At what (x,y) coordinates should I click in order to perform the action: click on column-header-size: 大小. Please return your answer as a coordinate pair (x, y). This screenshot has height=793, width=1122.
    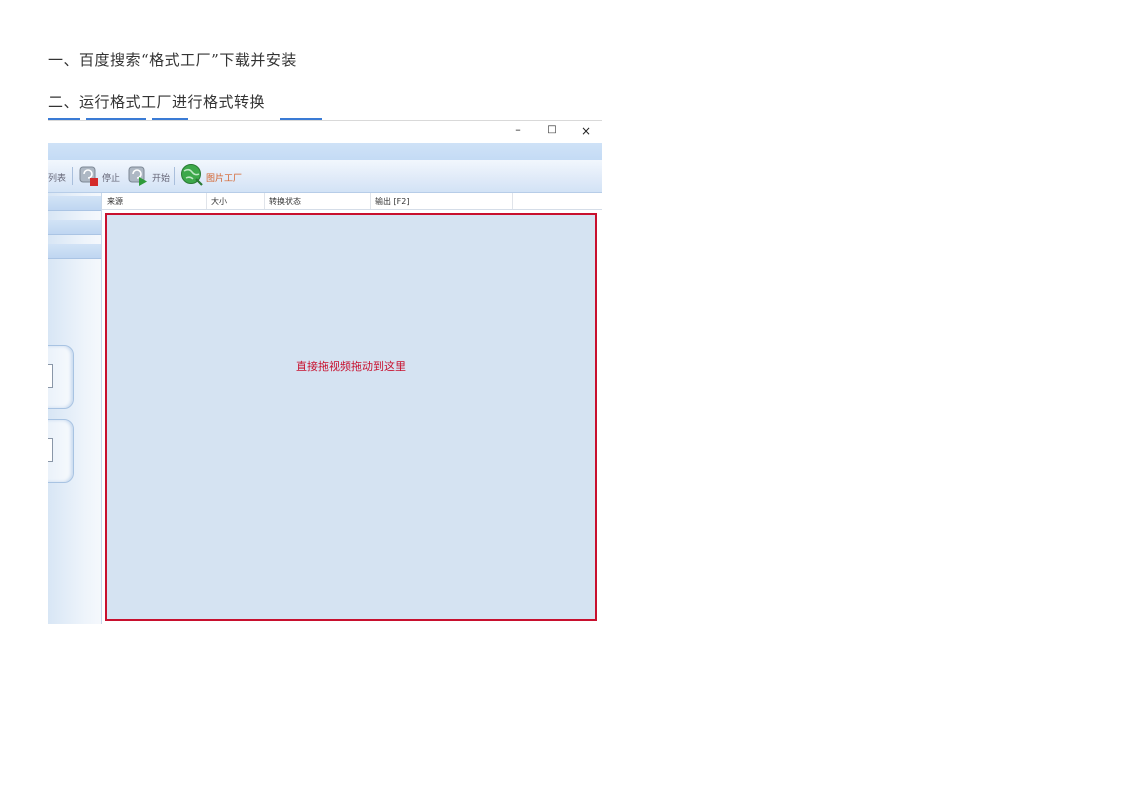
    Looking at the image, I should click on (219, 204).